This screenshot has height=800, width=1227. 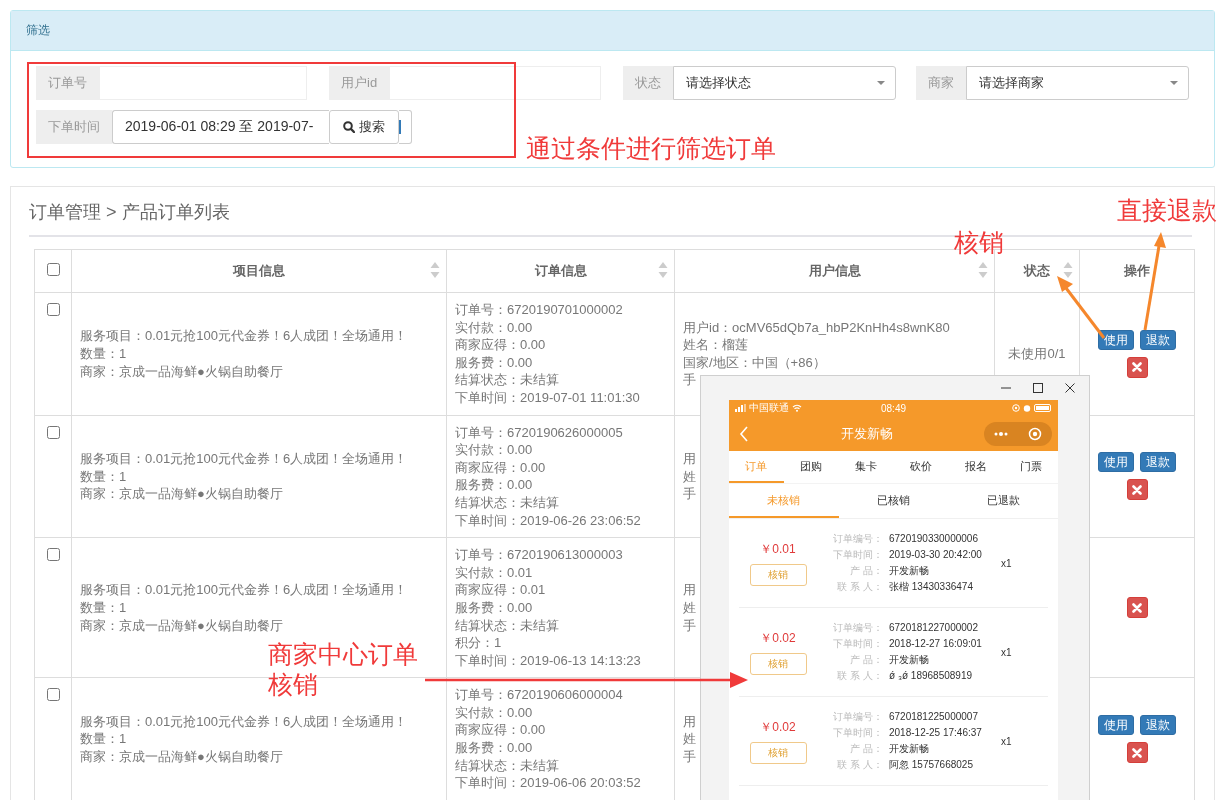 What do you see at coordinates (931, 676) in the screenshot?
I see `field-value: ǿ ₃ǿ 18968508919` at bounding box center [931, 676].